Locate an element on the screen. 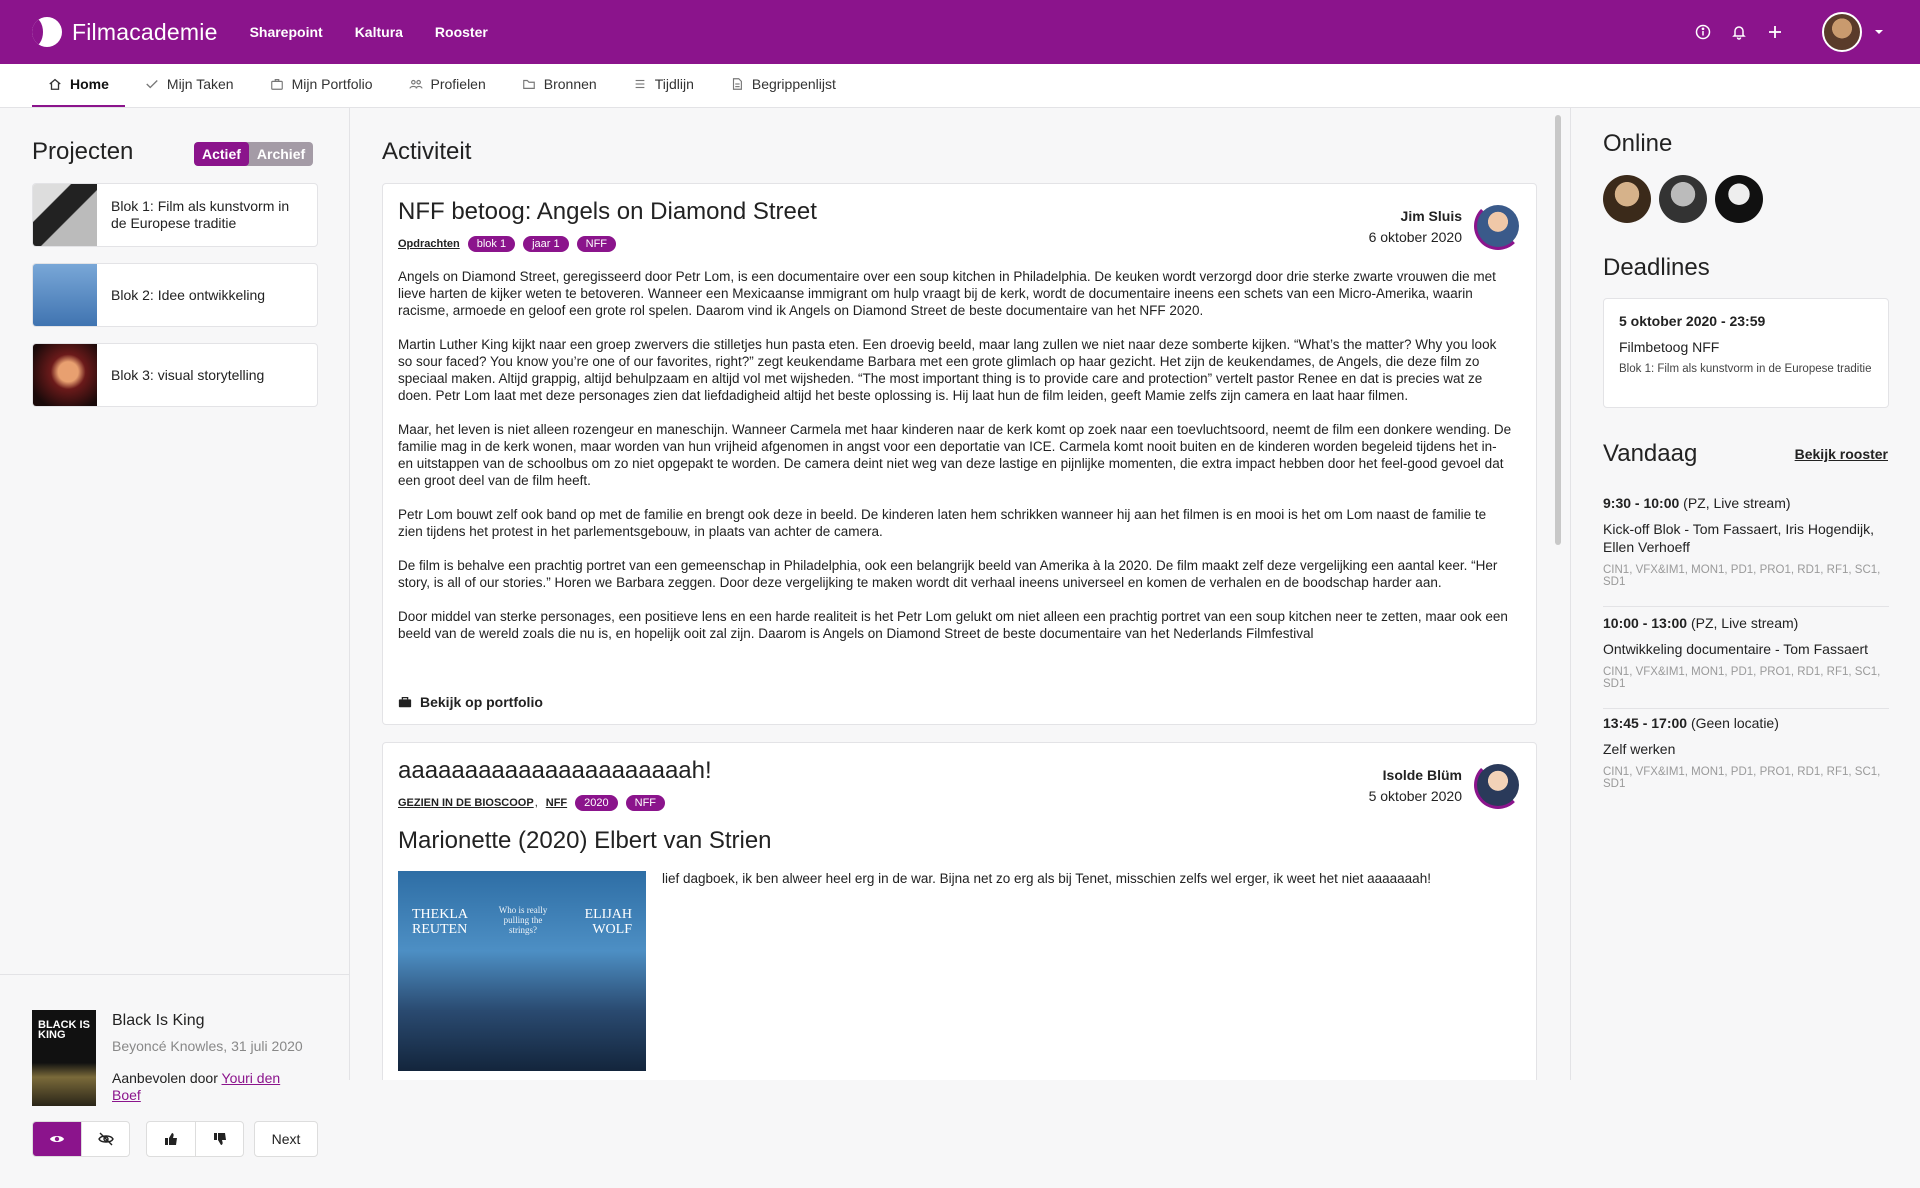  tab-mijn-portfolio: Mijn Portfolio is located at coordinates (321, 85).